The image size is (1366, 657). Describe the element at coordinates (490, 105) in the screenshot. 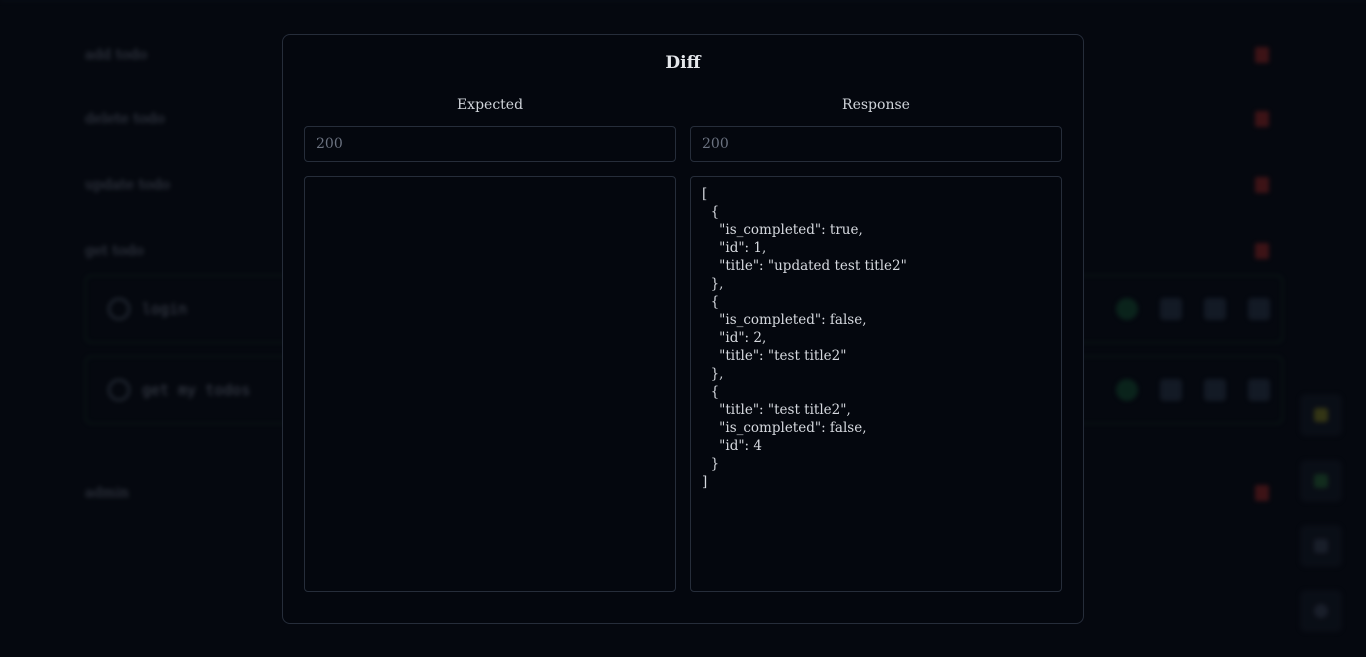

I see `expected-heading: Expected` at that location.